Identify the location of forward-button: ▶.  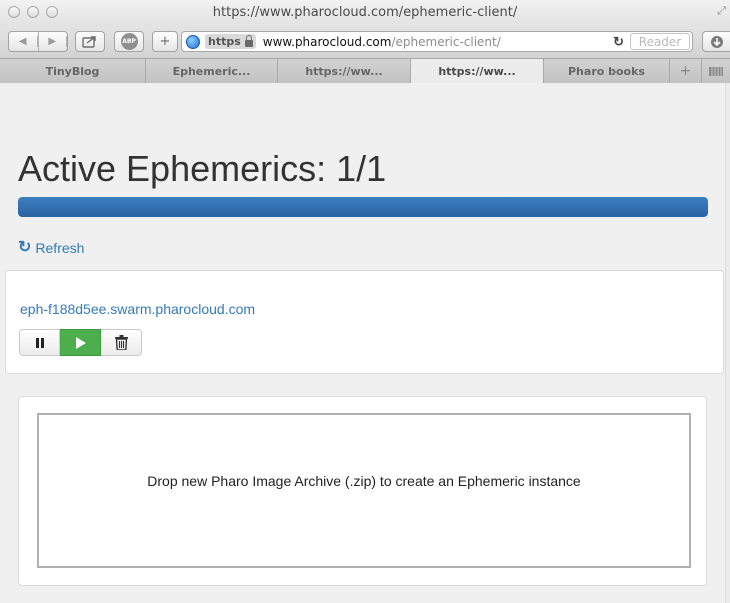
(53, 41).